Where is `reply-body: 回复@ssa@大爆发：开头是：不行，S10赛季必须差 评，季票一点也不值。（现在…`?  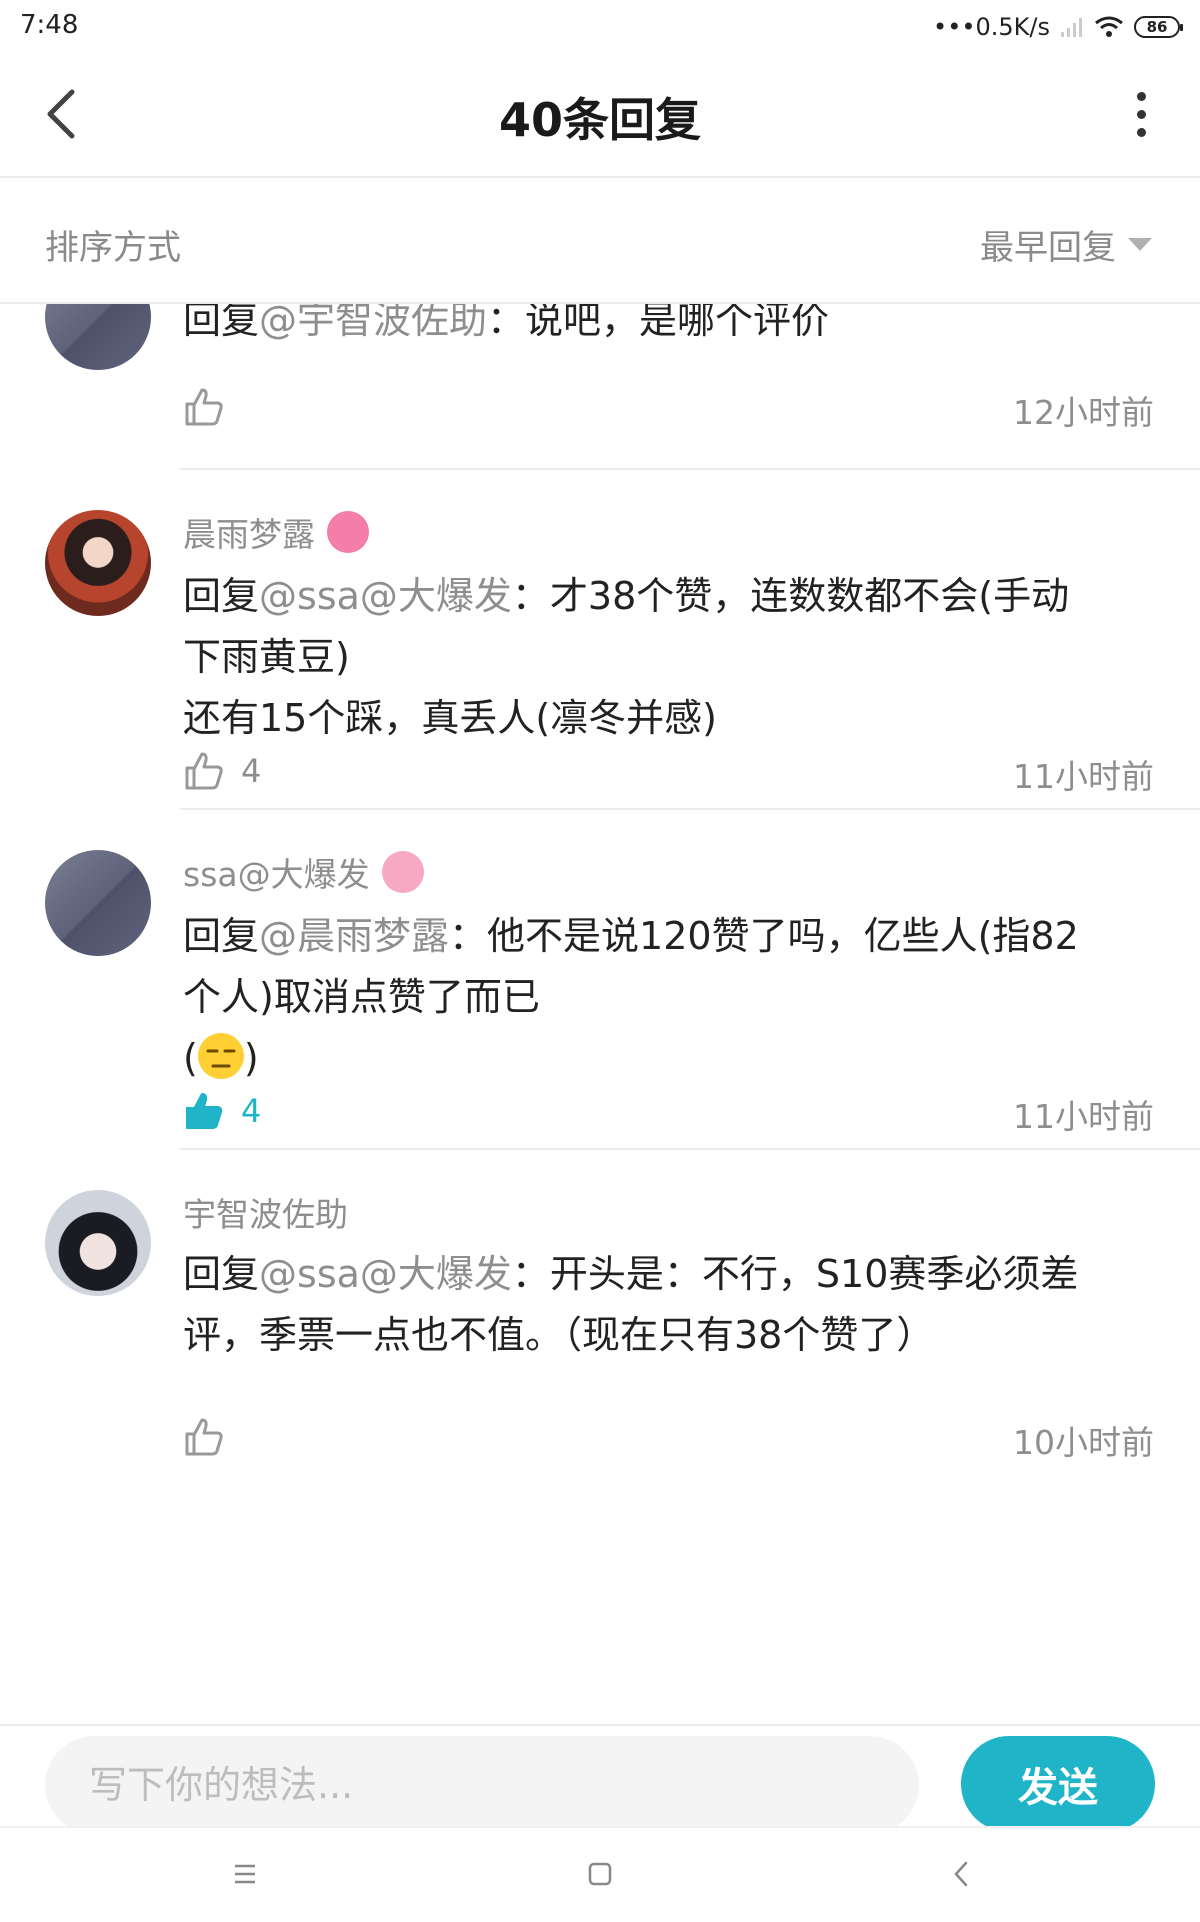
reply-body: 回复@ssa@大爆发：开头是：不行，S10赛季必须差 评，季票一点也不值。（现在… is located at coordinates (673, 1305).